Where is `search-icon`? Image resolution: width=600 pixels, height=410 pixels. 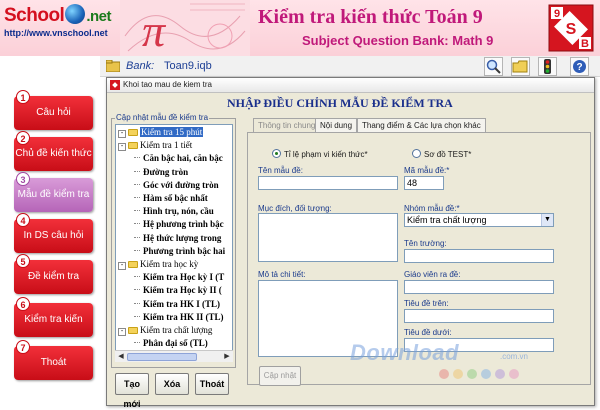 search-icon is located at coordinates (493, 66).